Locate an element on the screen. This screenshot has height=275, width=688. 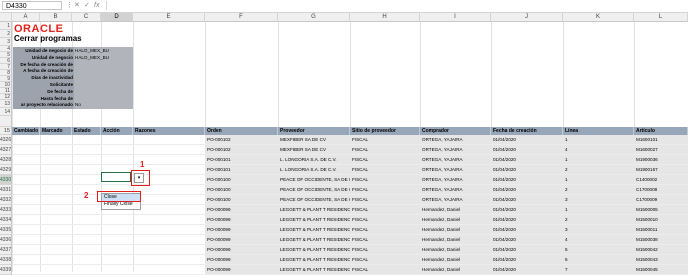
enter-icon: ✓ is located at coordinates (87, 5).